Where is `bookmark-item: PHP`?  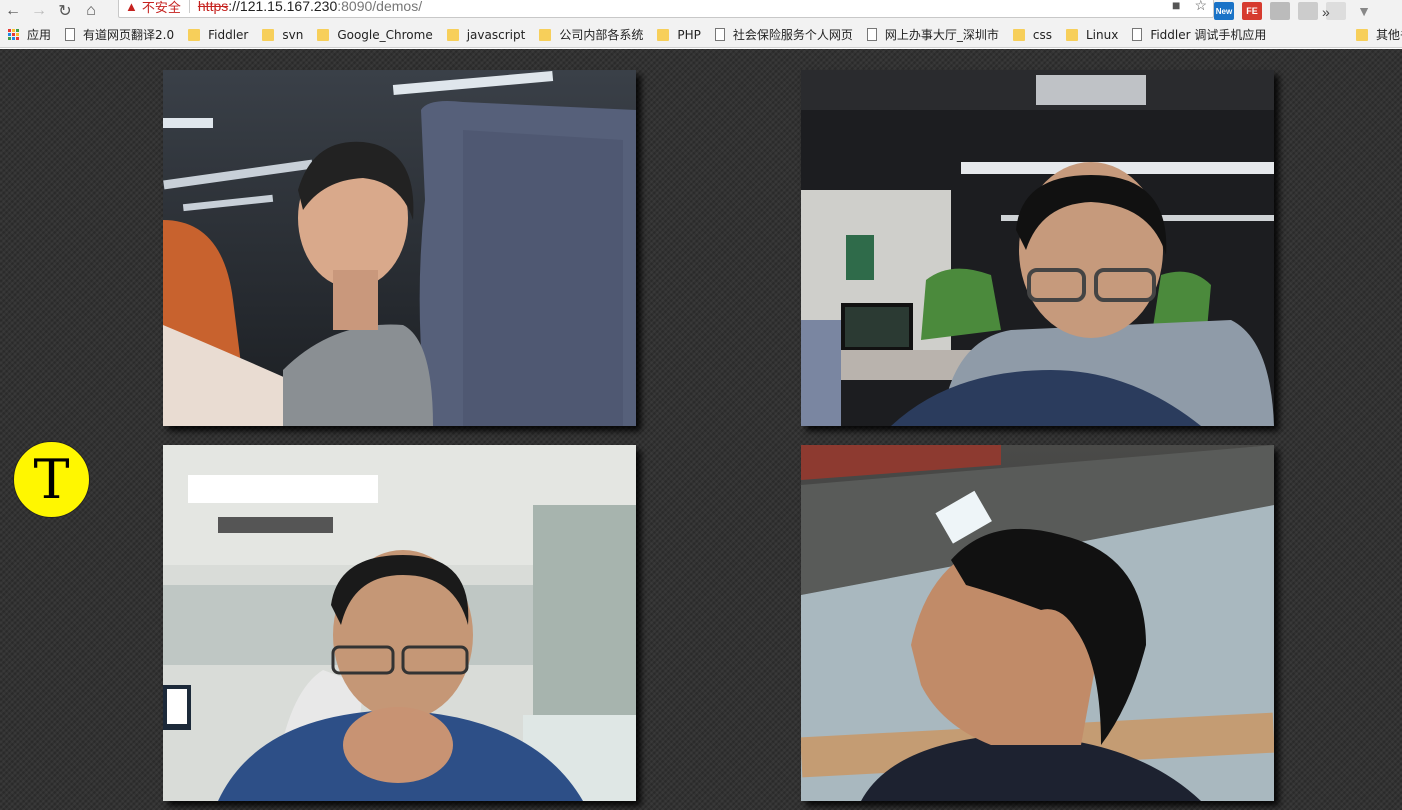 bookmark-item: PHP is located at coordinates (679, 35).